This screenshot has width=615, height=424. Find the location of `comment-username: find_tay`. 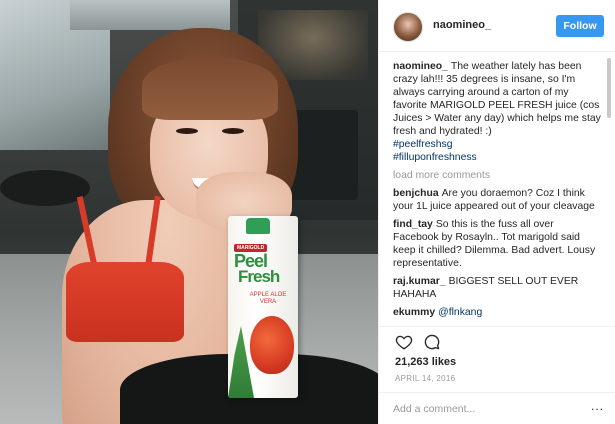

comment-username: find_tay is located at coordinates (413, 224).